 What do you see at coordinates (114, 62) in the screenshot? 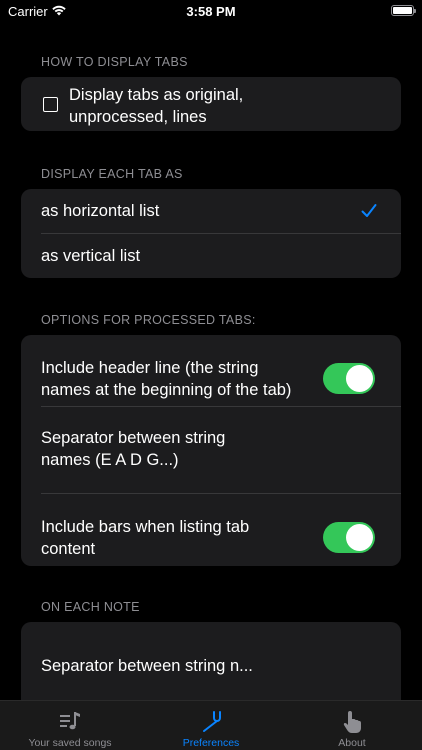
I see `section-header-display-tabs: HOW TO DISPLAY TABS` at bounding box center [114, 62].